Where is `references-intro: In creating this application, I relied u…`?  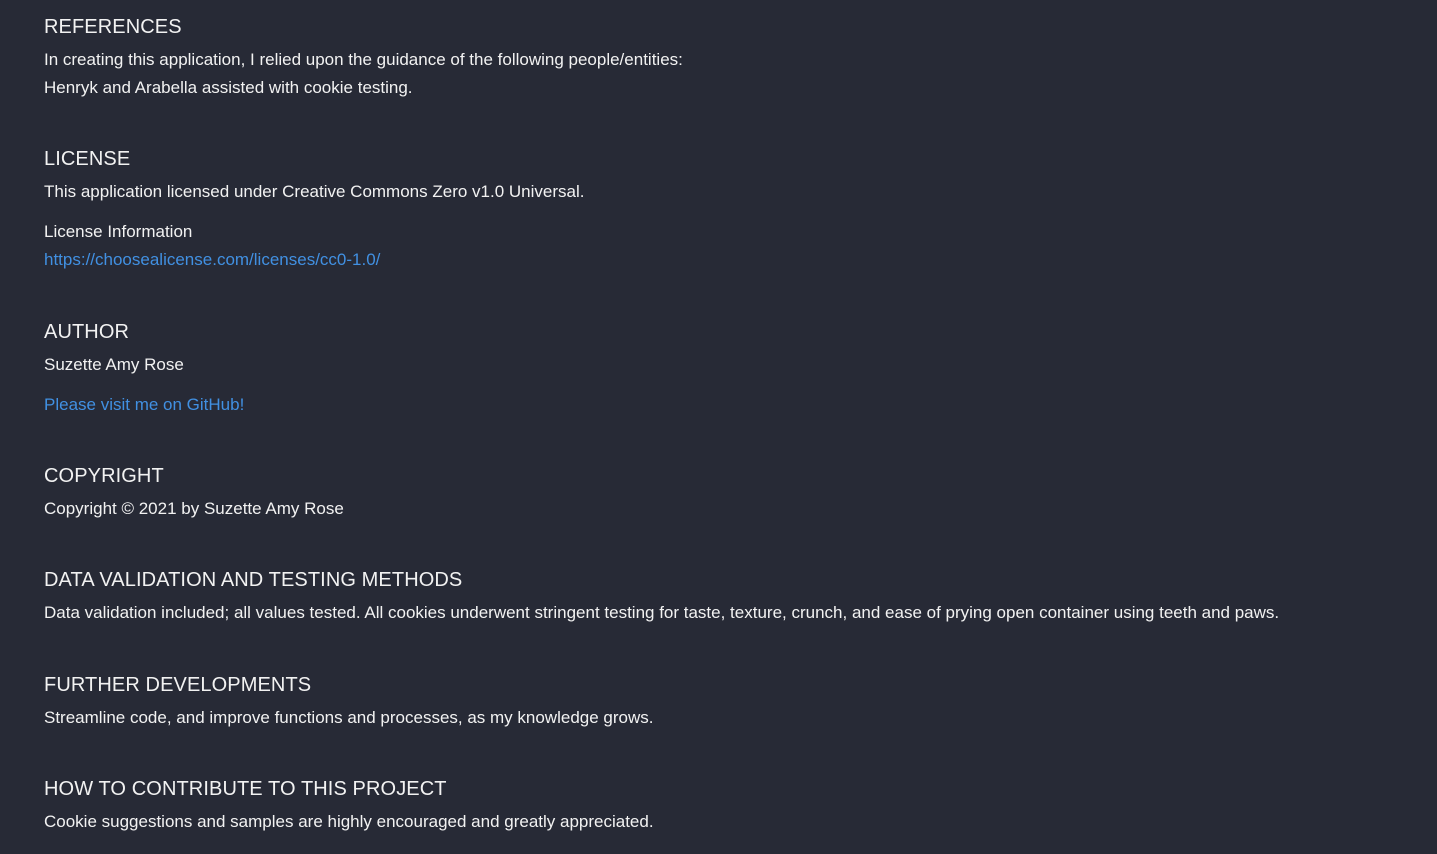
references-intro: In creating this application, I relied u… is located at coordinates (363, 59).